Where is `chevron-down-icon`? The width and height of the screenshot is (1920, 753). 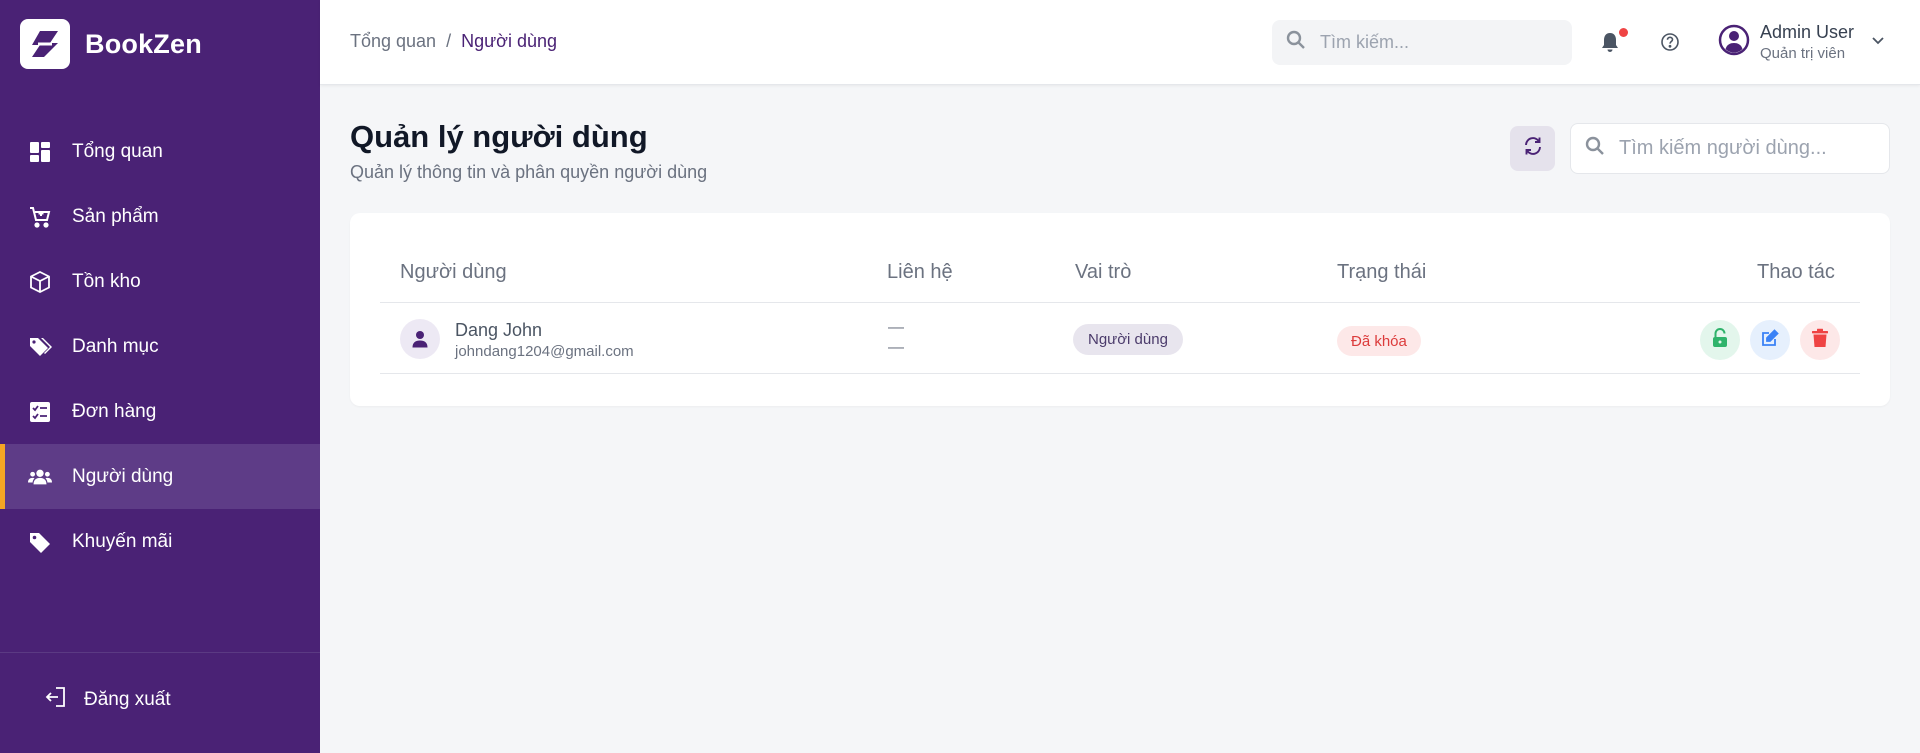
chevron-down-icon is located at coordinates (1878, 42).